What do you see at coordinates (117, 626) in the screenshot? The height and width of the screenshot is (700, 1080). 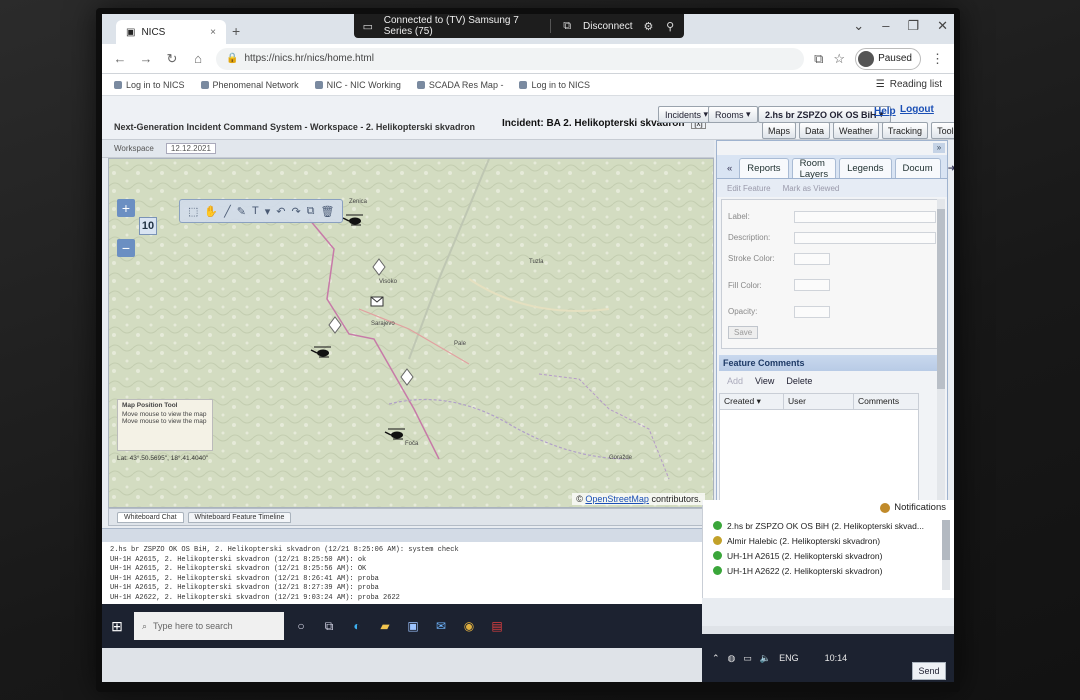 I see `windows-start-icon: ⊞` at bounding box center [117, 626].